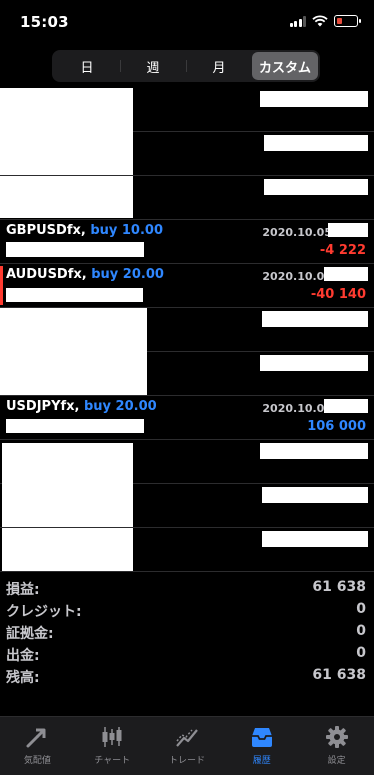 The height and width of the screenshot is (775, 374). What do you see at coordinates (320, 21) in the screenshot?
I see `wifi-icon` at bounding box center [320, 21].